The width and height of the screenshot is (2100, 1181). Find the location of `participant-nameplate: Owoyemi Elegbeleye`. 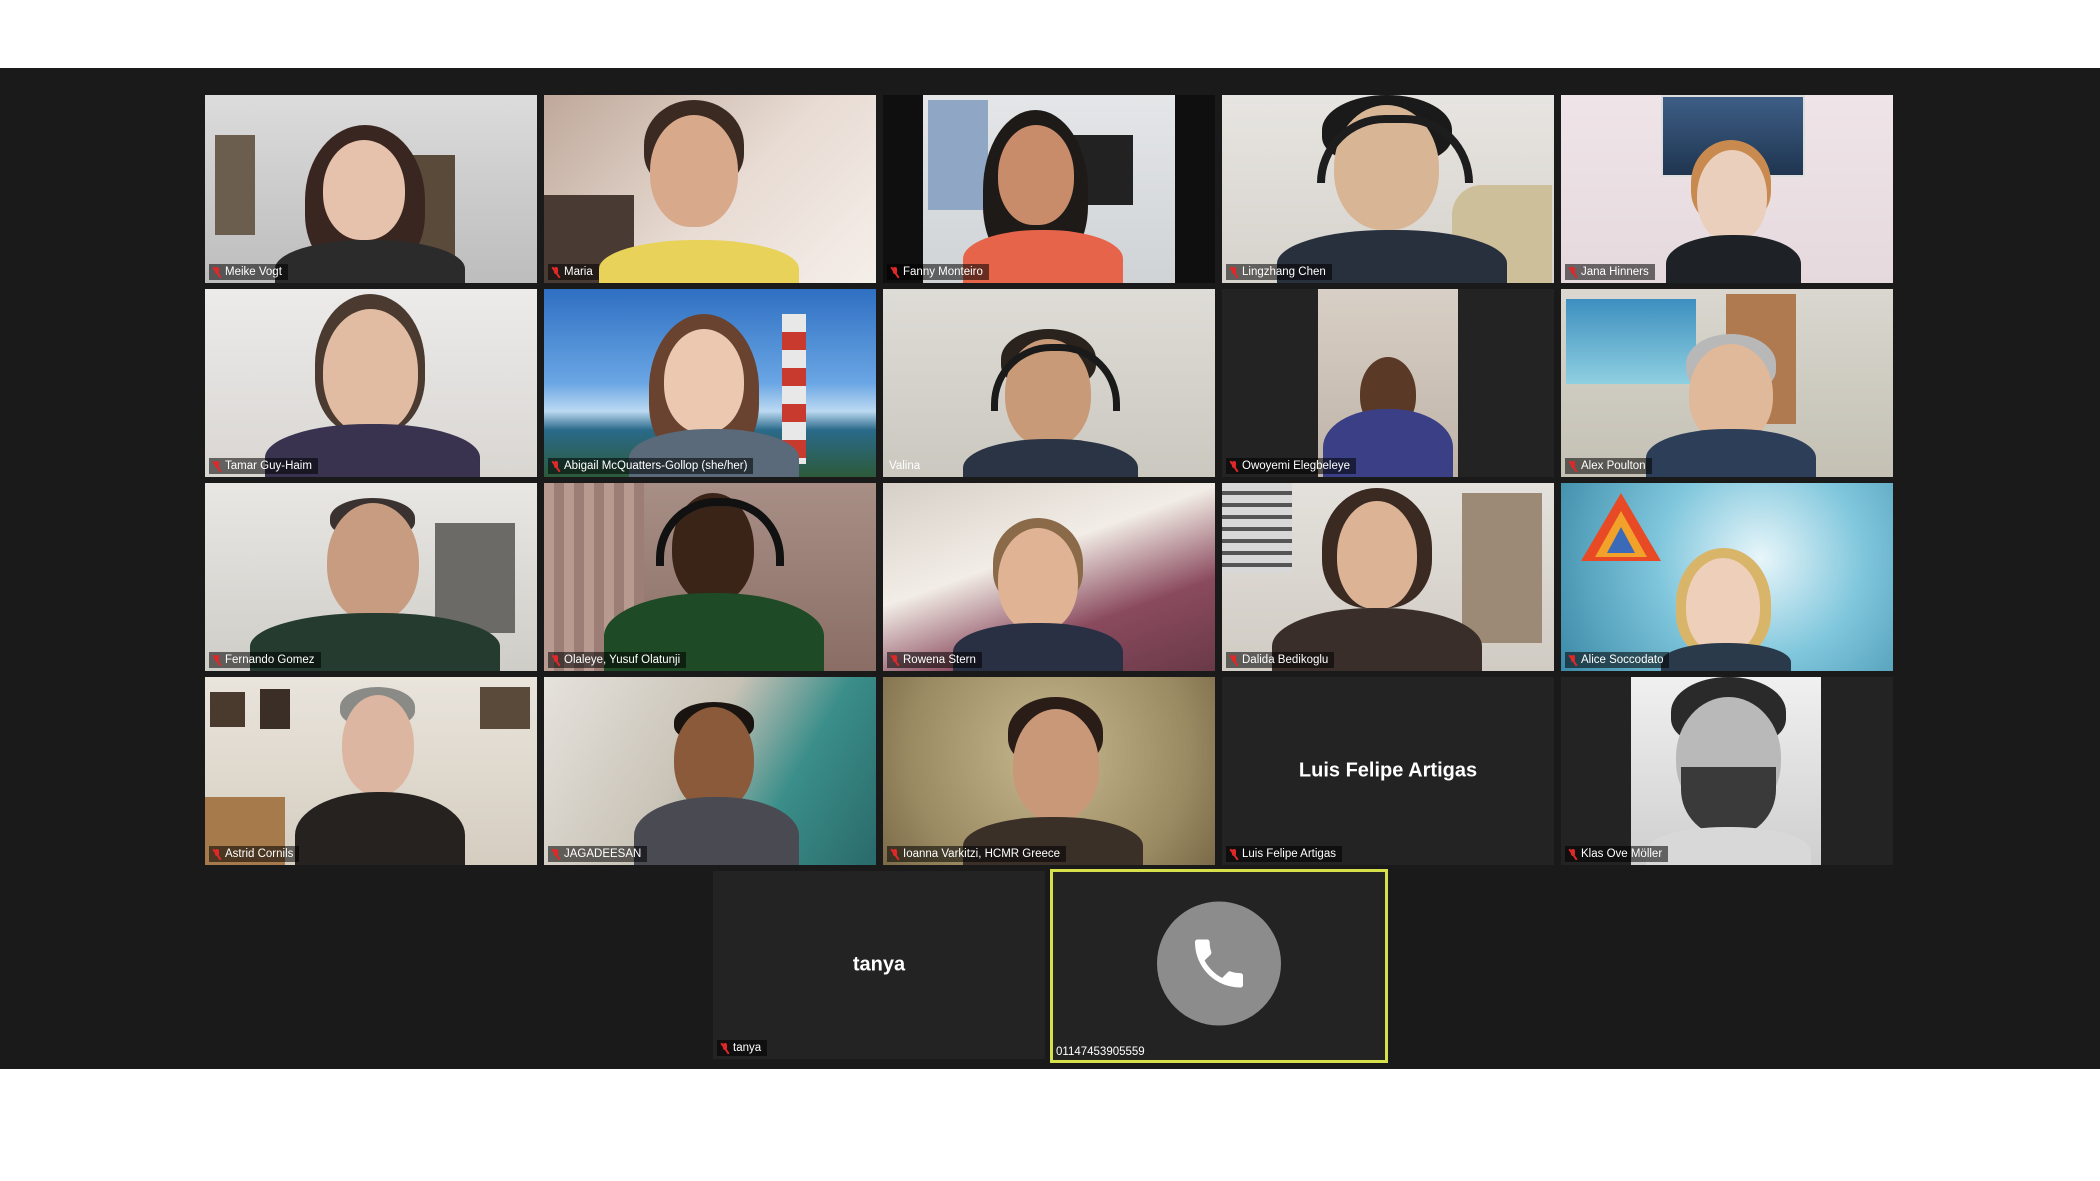

participant-nameplate: Owoyemi Elegbeleye is located at coordinates (1291, 466).